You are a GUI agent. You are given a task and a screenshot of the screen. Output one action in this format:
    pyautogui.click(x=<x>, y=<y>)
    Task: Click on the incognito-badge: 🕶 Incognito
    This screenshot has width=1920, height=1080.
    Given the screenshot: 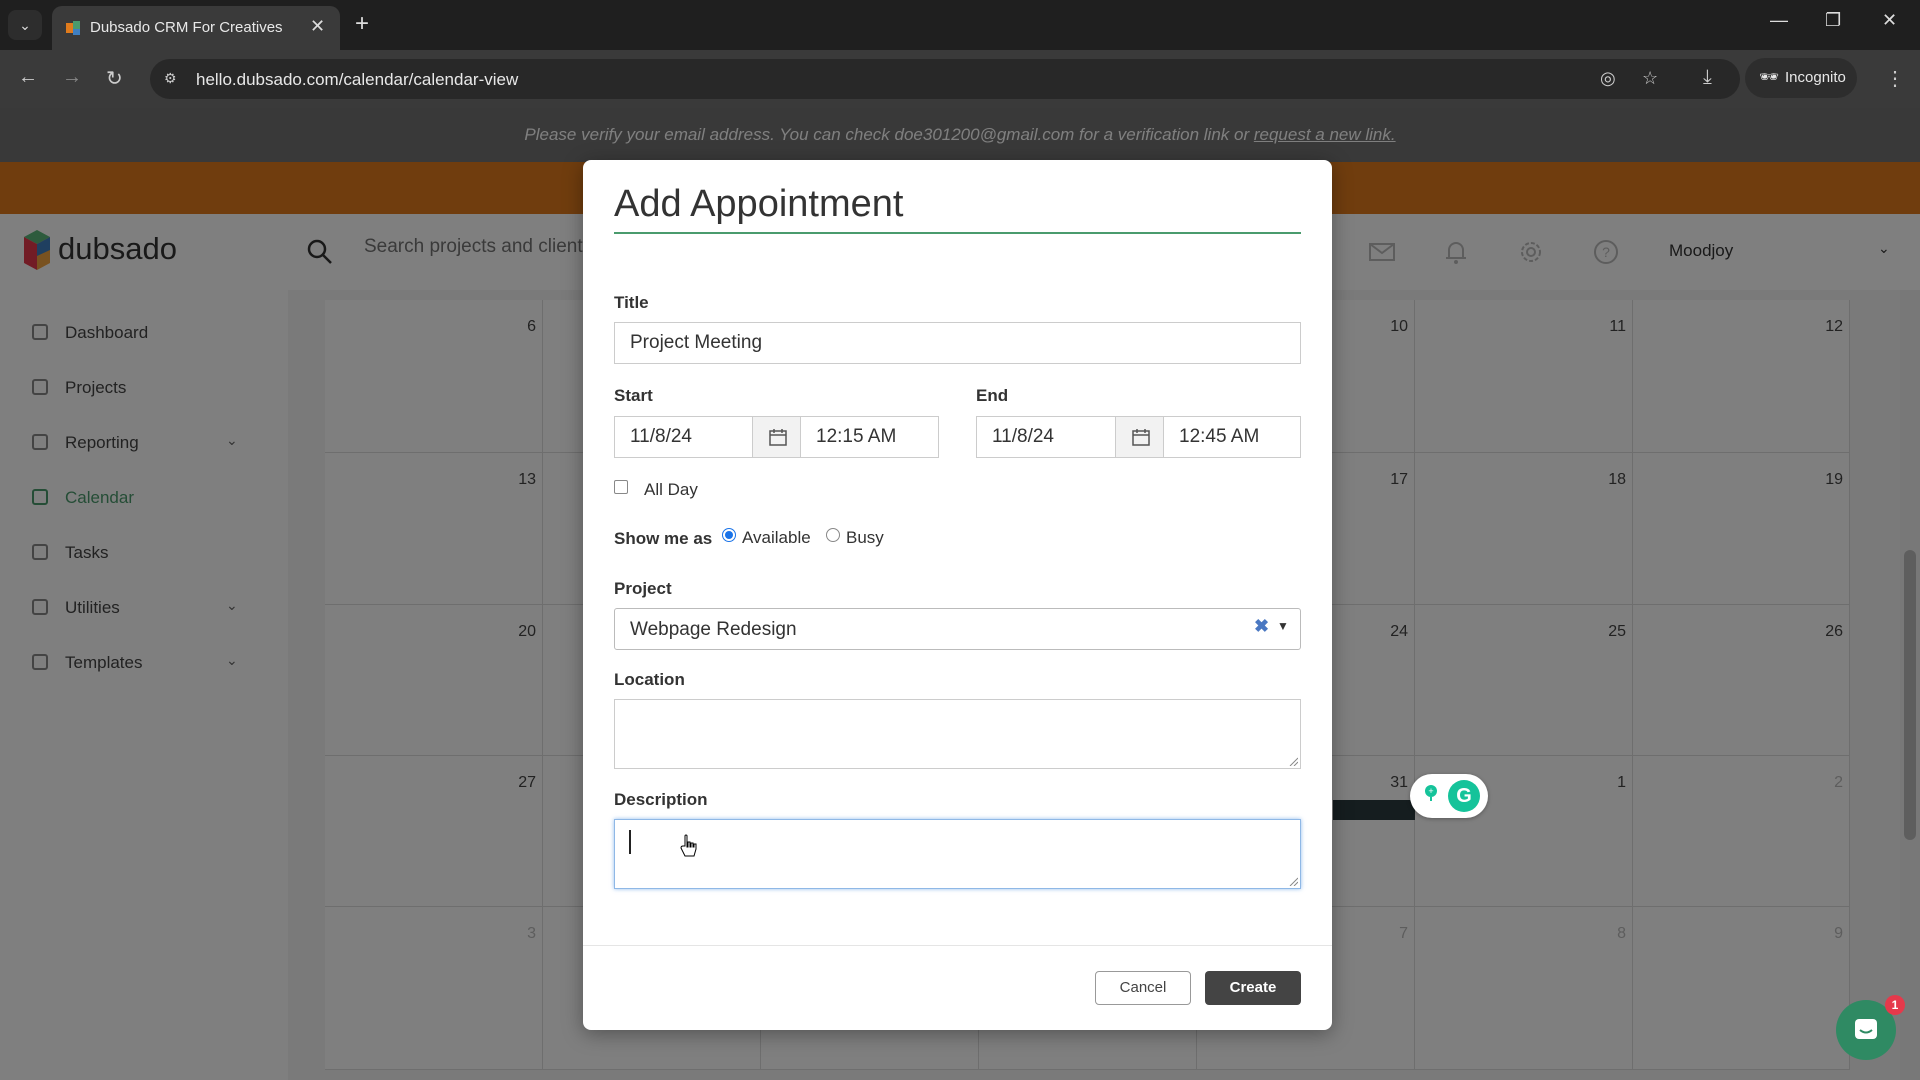 What is the action you would take?
    pyautogui.click(x=1801, y=78)
    